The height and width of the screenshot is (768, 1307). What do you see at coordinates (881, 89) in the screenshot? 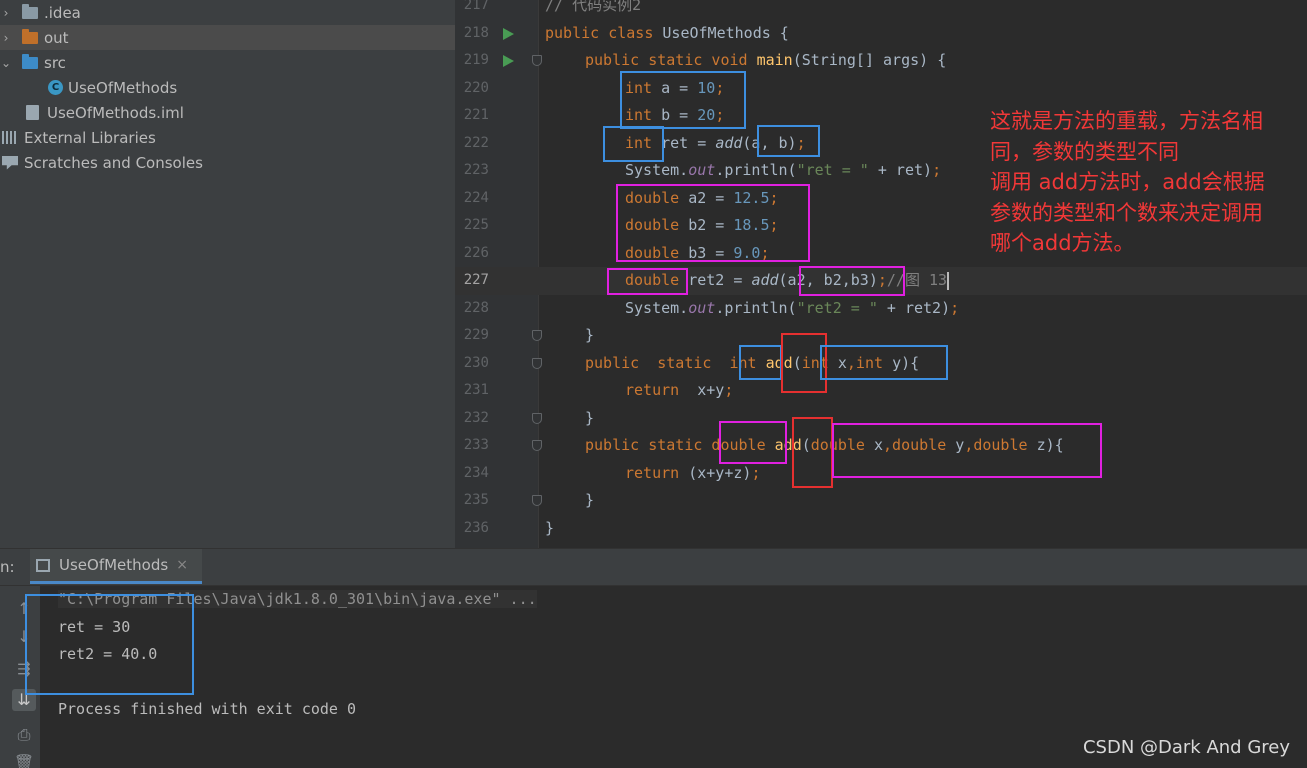
I see `code-line: 220 int a = 10;` at bounding box center [881, 89].